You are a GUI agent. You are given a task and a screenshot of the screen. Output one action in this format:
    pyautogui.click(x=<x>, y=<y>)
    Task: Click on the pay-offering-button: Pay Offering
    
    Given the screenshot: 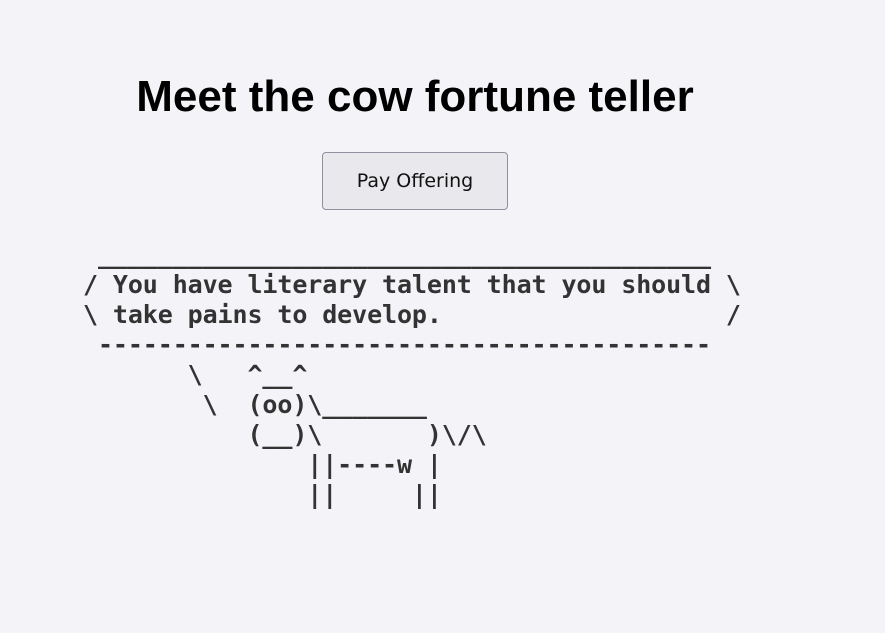 What is the action you would take?
    pyautogui.click(x=415, y=181)
    